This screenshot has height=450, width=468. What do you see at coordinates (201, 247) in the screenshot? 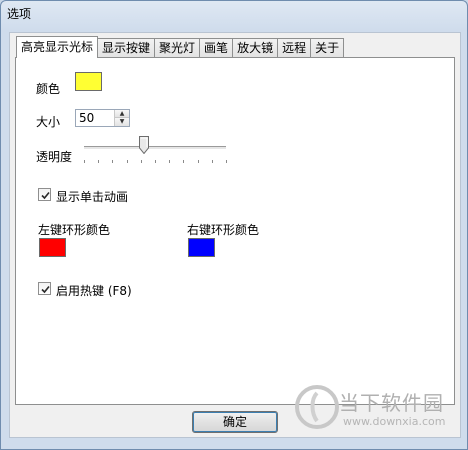
I see `right-ring-color-swatch` at bounding box center [201, 247].